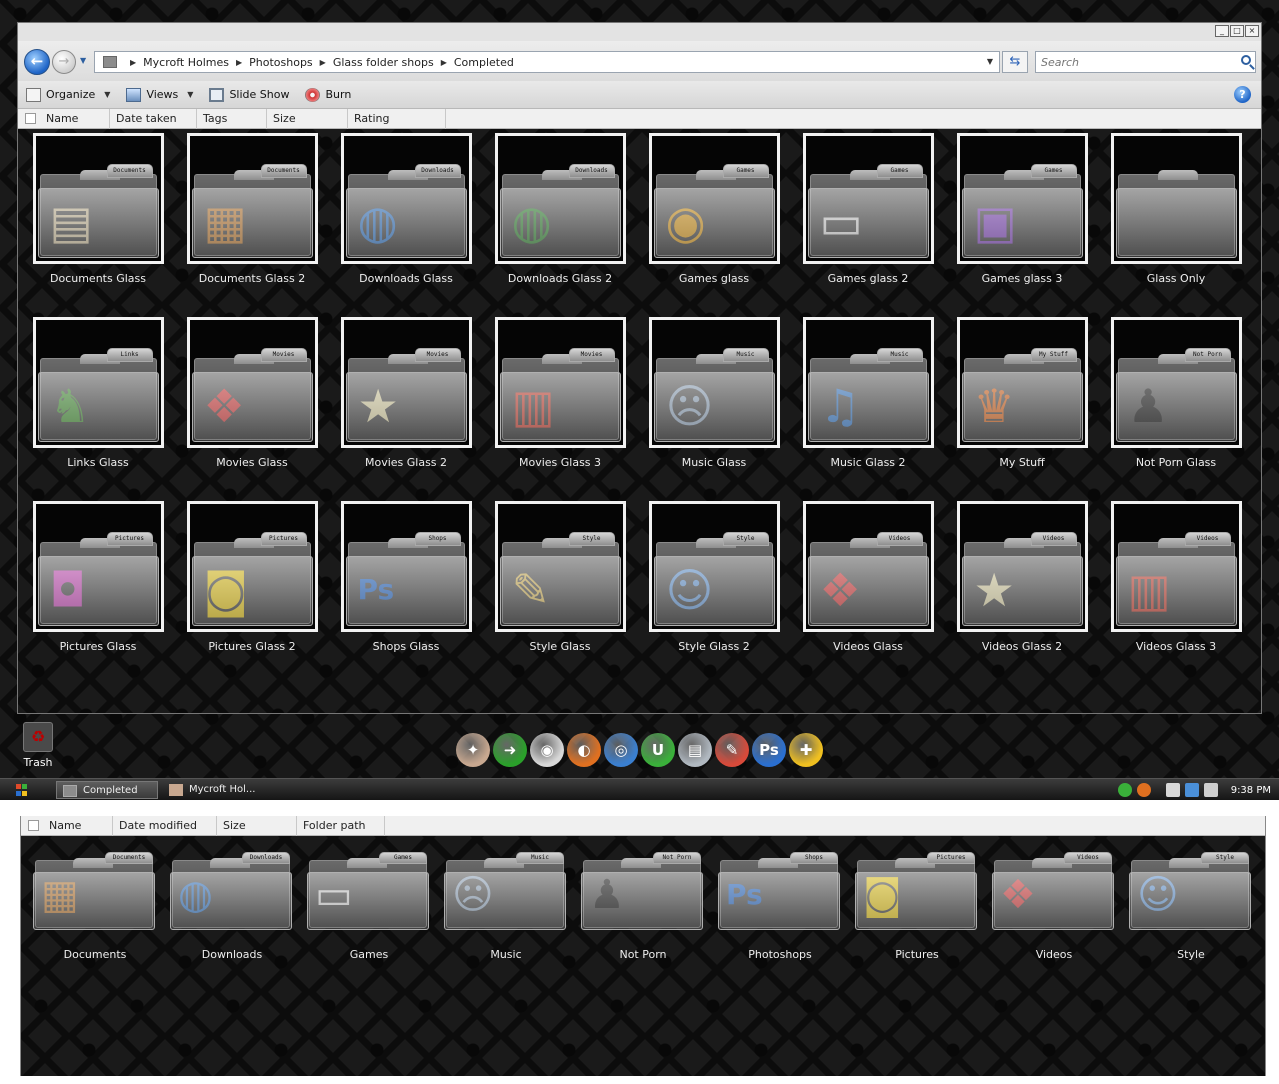 This screenshot has height=1084, width=1279. Describe the element at coordinates (33, 94) in the screenshot. I see `organize-icon` at that location.